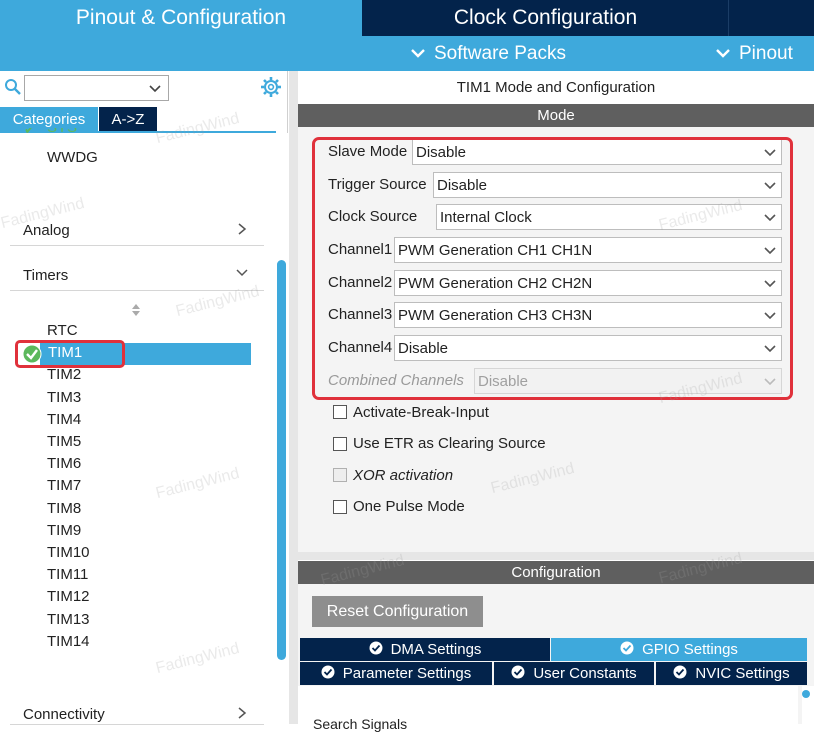 The image size is (814, 732). I want to click on section-gap, so click(556, 556).